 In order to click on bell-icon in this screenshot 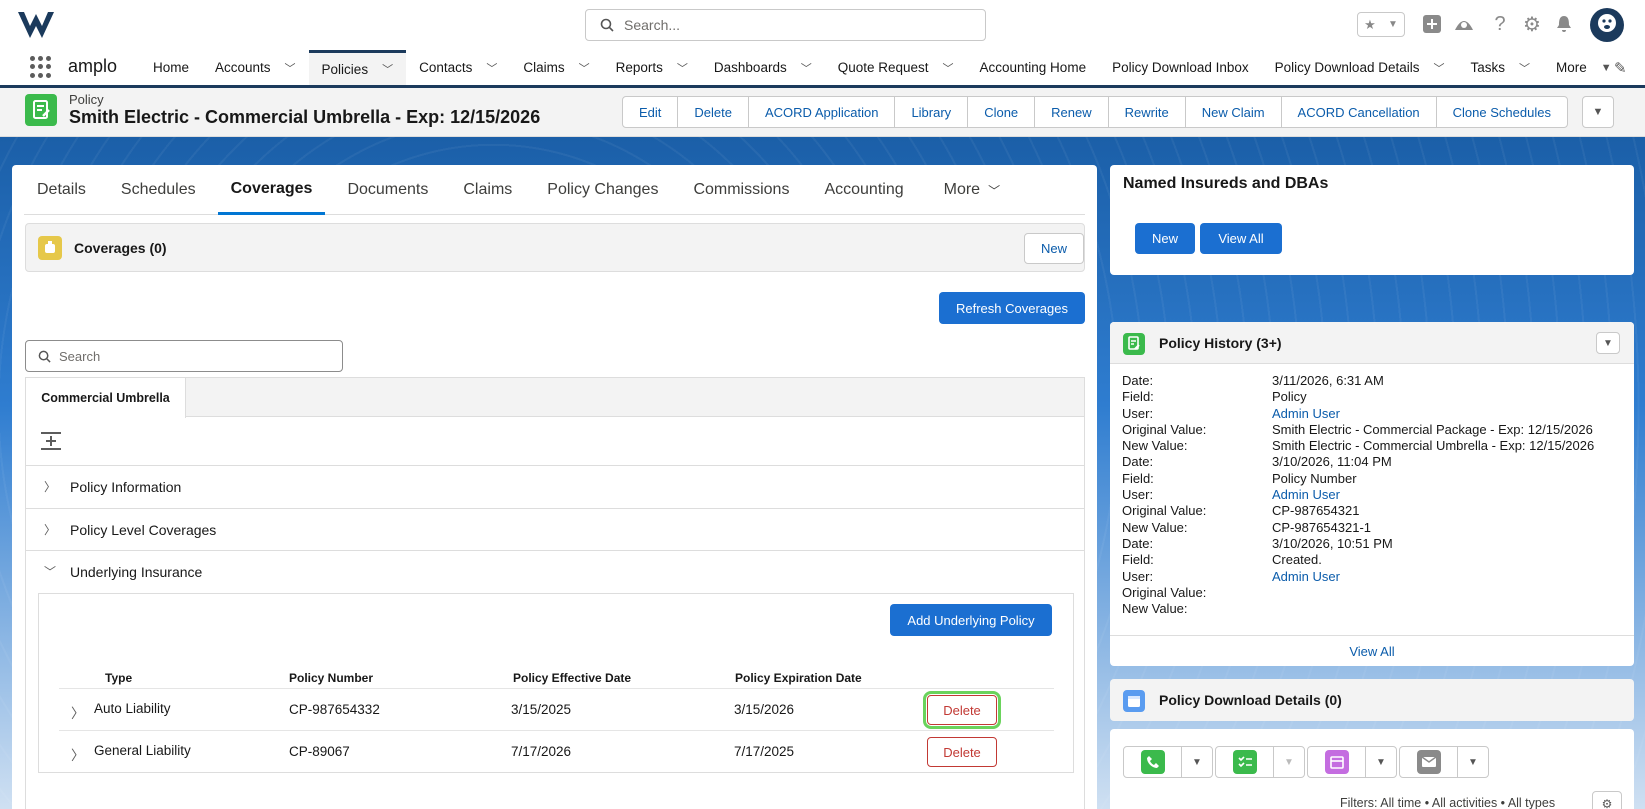, I will do `click(1564, 24)`.